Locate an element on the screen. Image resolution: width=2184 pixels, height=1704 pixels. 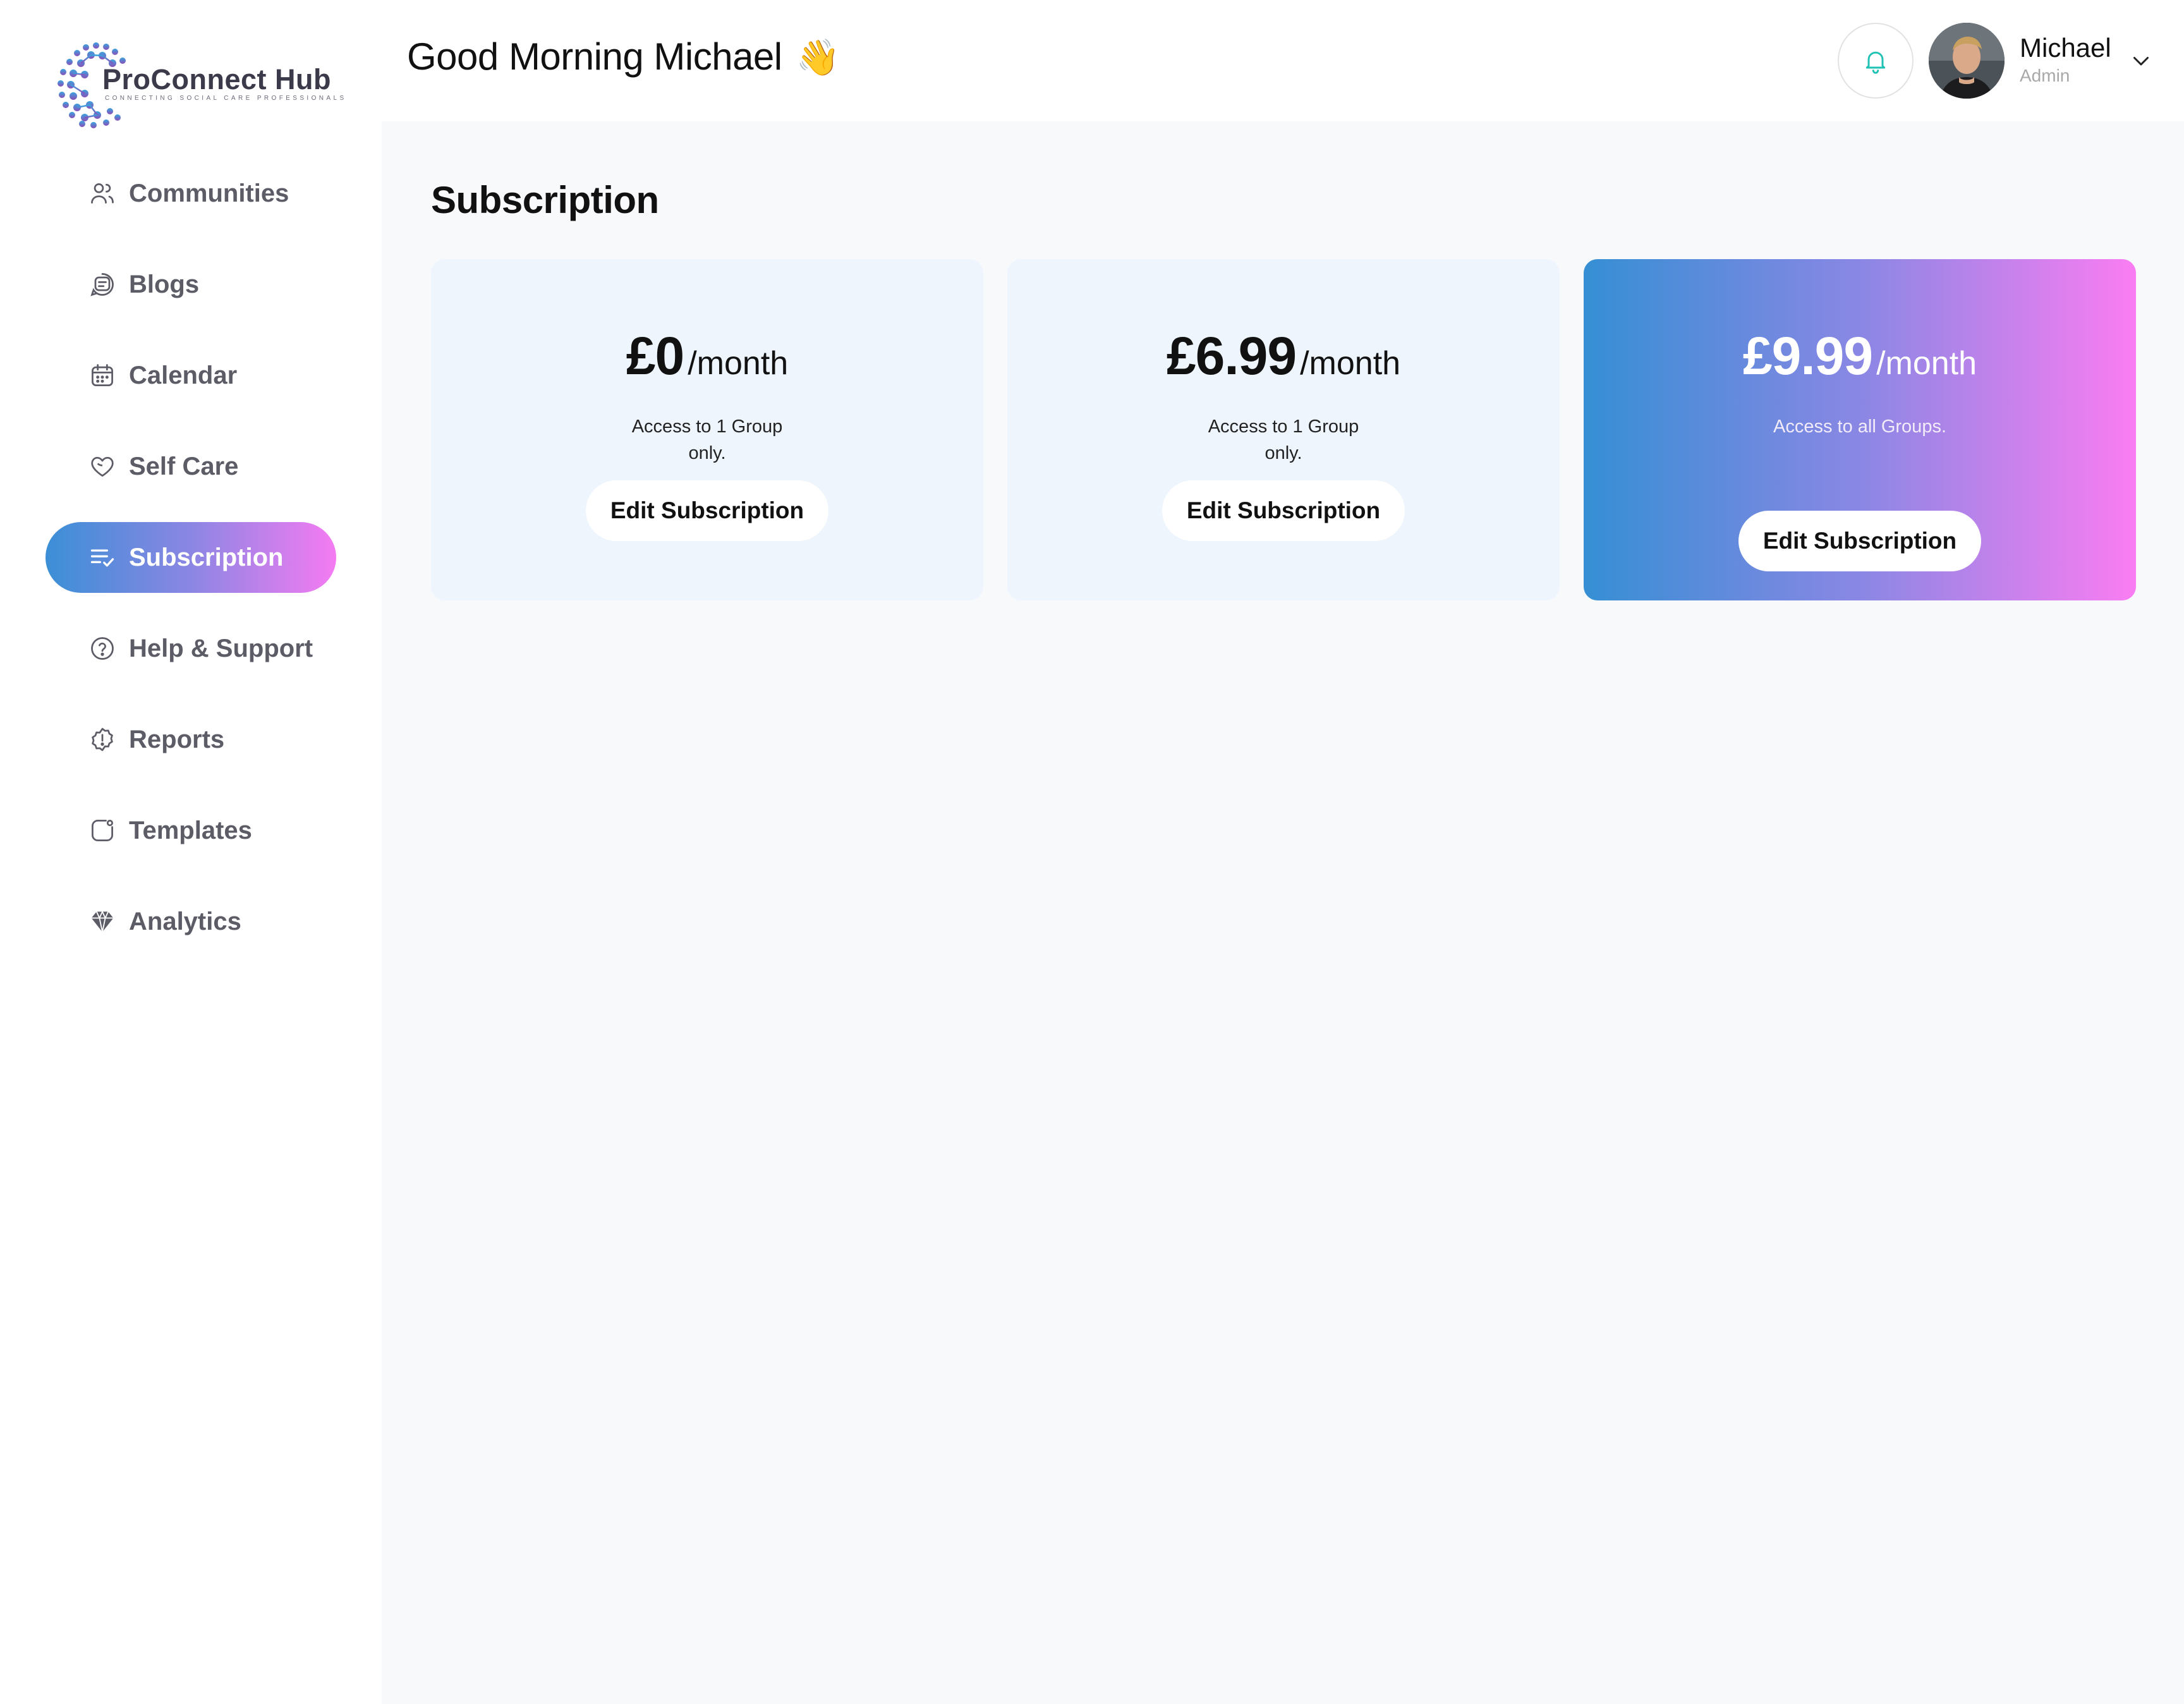
plan-amount: £9.99 is located at coordinates (1807, 356).